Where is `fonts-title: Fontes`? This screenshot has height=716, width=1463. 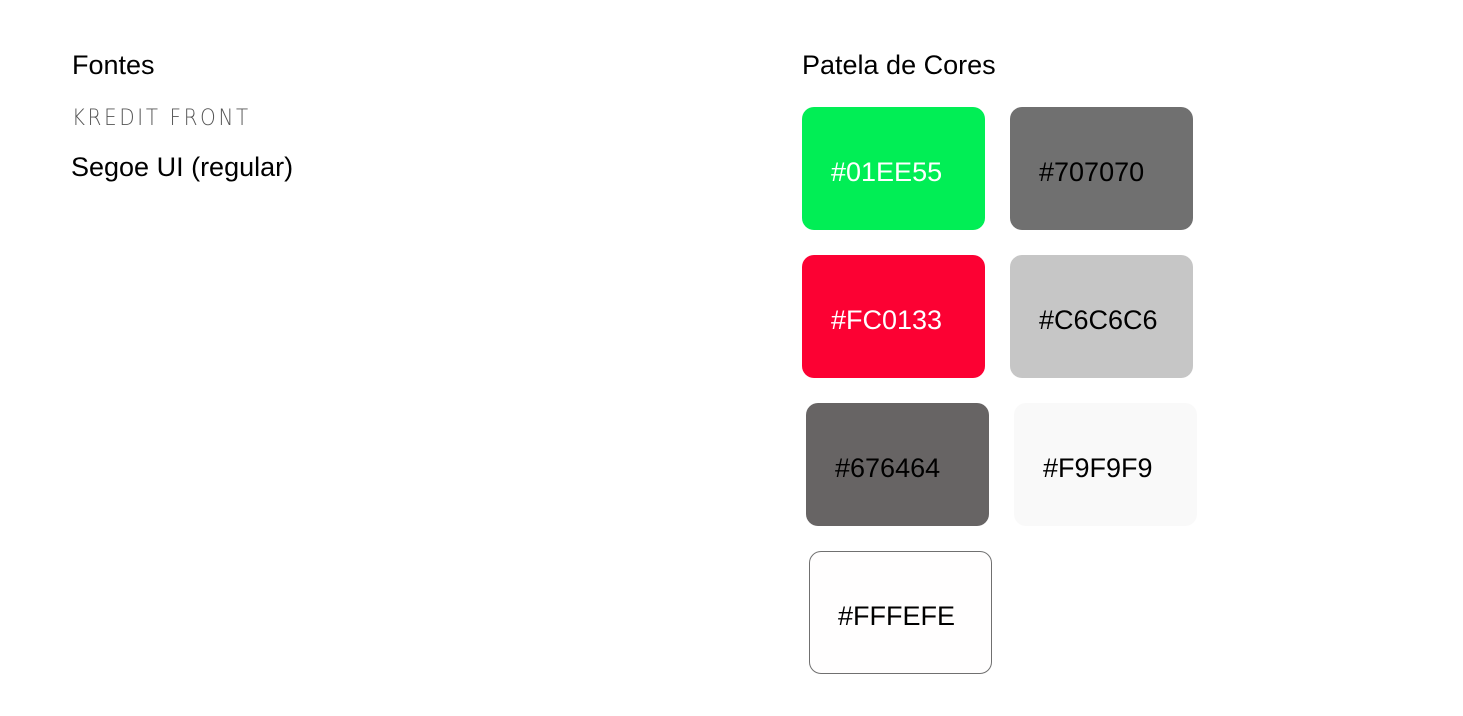 fonts-title: Fontes is located at coordinates (113, 65).